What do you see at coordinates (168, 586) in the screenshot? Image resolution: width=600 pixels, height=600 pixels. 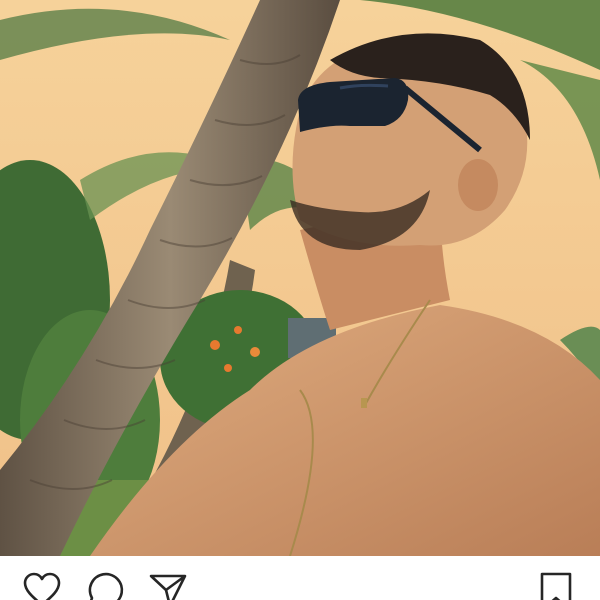 I see `send-icon` at bounding box center [168, 586].